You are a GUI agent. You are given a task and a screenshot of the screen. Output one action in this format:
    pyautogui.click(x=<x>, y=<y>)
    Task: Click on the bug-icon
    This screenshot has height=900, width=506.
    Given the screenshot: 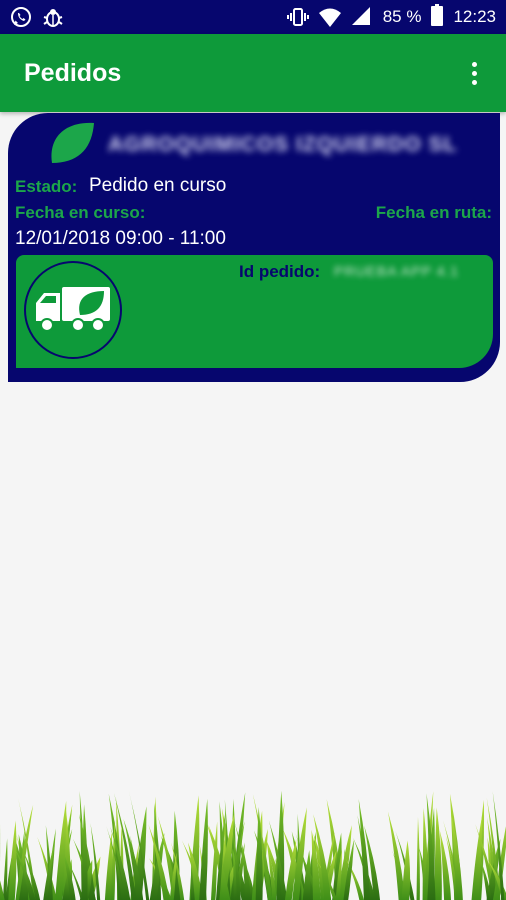 What is the action you would take?
    pyautogui.click(x=53, y=17)
    